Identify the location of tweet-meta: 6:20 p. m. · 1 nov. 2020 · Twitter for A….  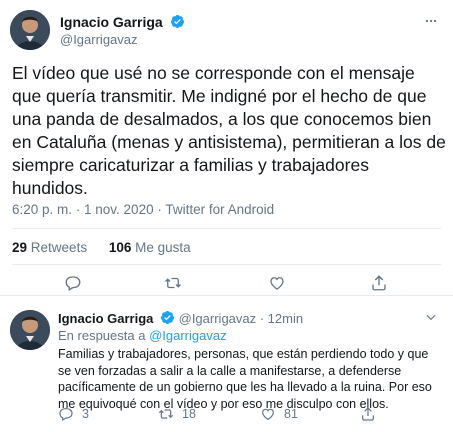
(143, 209).